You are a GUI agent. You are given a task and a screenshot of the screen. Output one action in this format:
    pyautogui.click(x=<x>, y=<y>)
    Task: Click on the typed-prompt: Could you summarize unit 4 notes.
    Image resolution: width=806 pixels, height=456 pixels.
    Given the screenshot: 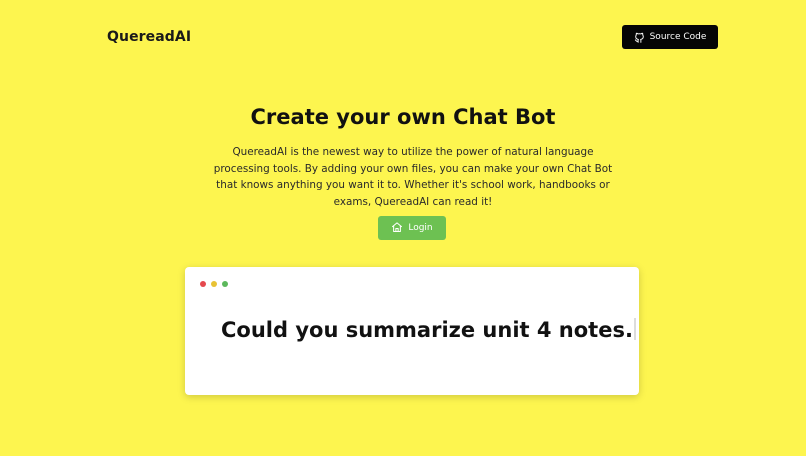 What is the action you would take?
    pyautogui.click(x=428, y=330)
    